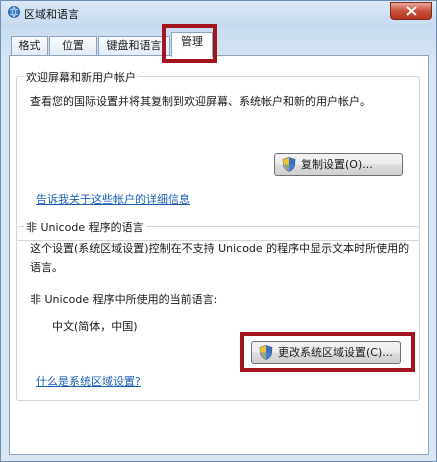  I want to click on current-language-value: 中文(简体，中国), so click(95, 326).